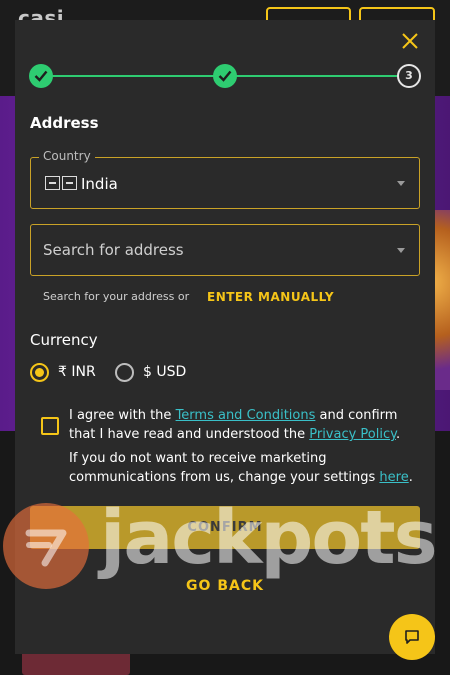  I want to click on currency-label-usd: $ USD, so click(164, 372).